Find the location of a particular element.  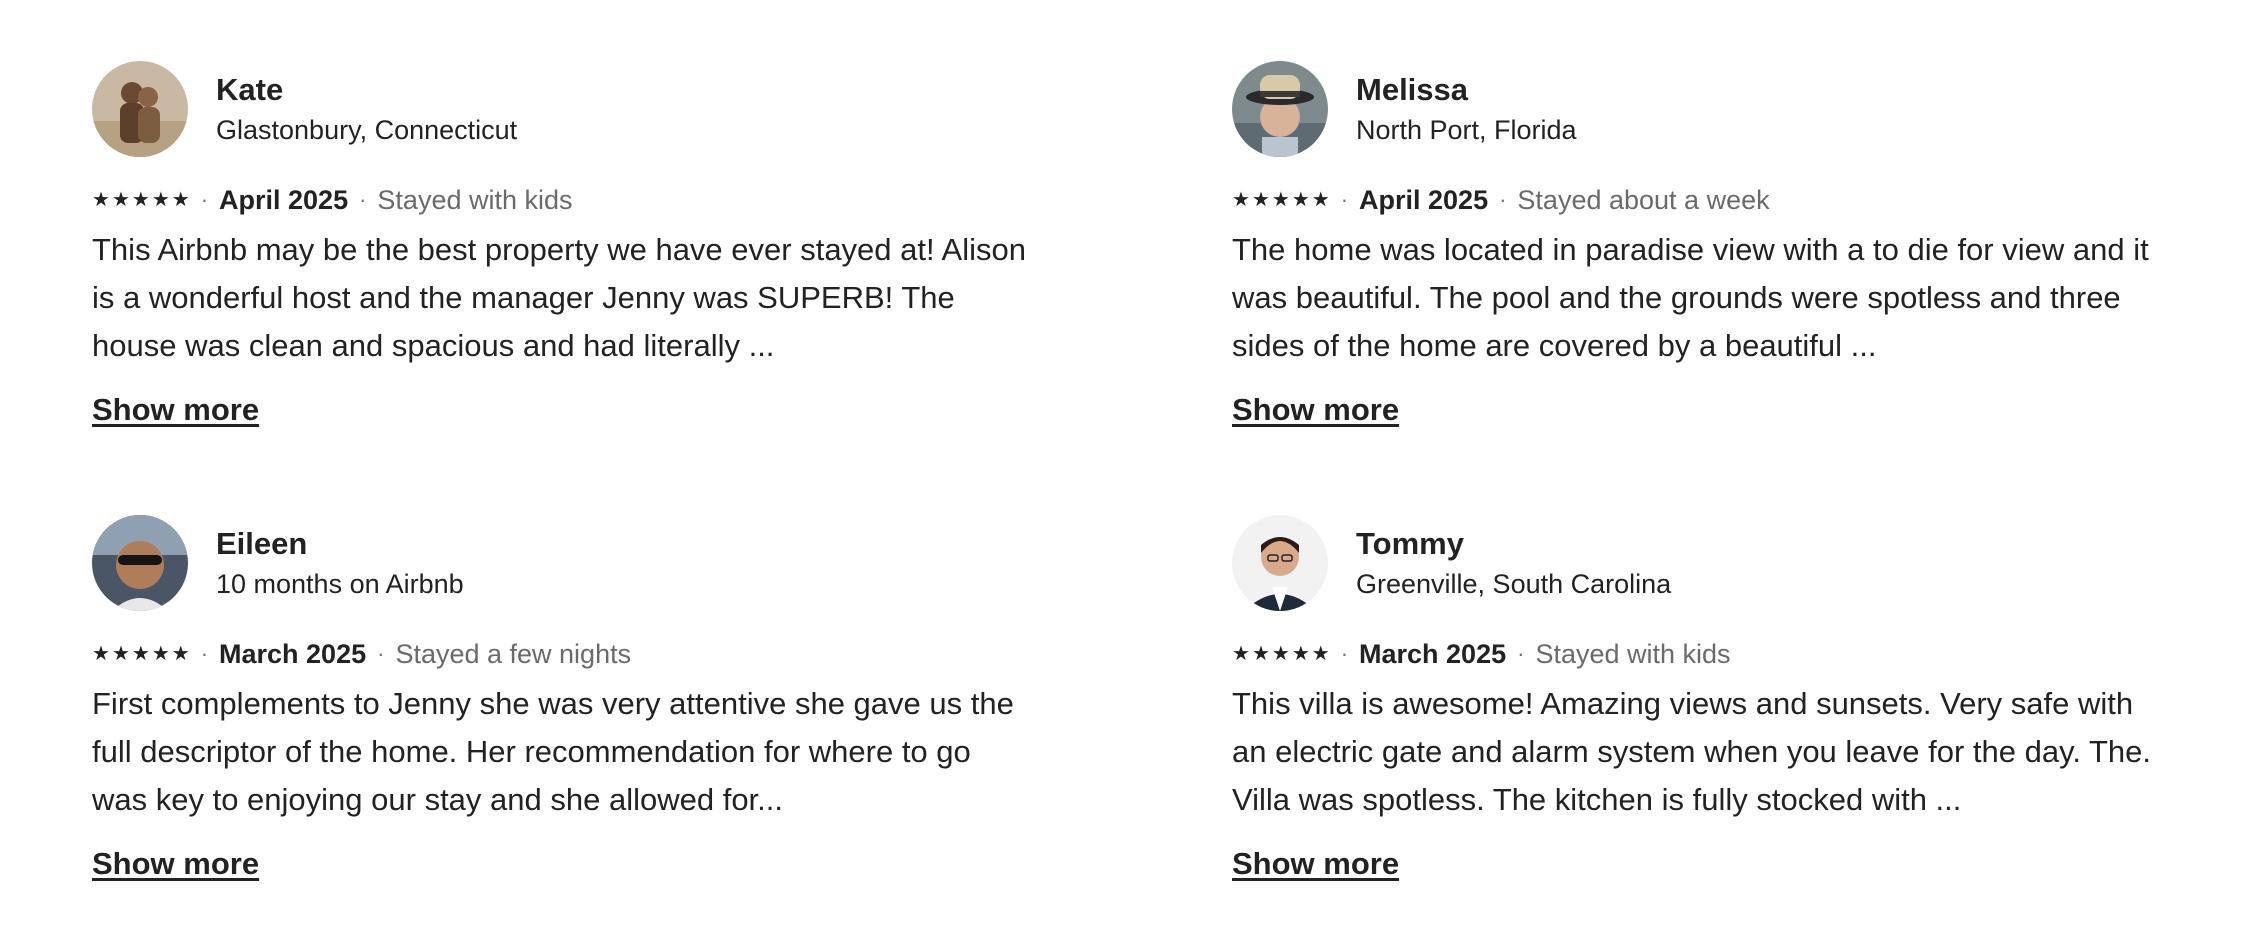

reviewer-header: Eileen 10 months on Airbnb is located at coordinates (572, 563).